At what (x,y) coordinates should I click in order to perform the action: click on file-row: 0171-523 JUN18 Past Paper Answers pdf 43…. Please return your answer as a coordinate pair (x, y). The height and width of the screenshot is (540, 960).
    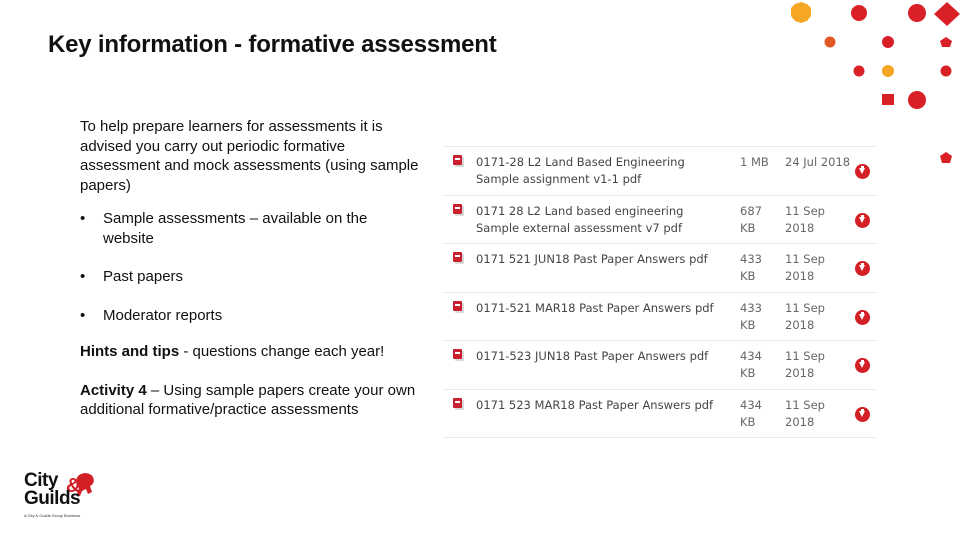
    Looking at the image, I should click on (659, 364).